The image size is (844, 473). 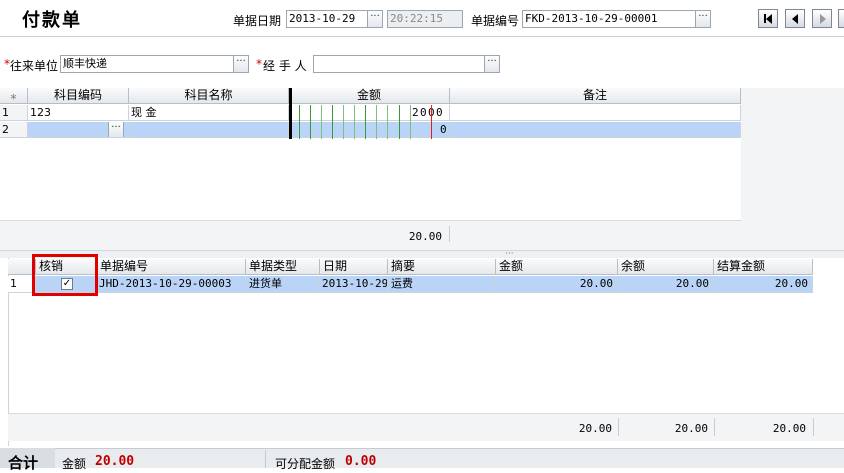 I want to click on grid2-total-row, so click(x=426, y=427).